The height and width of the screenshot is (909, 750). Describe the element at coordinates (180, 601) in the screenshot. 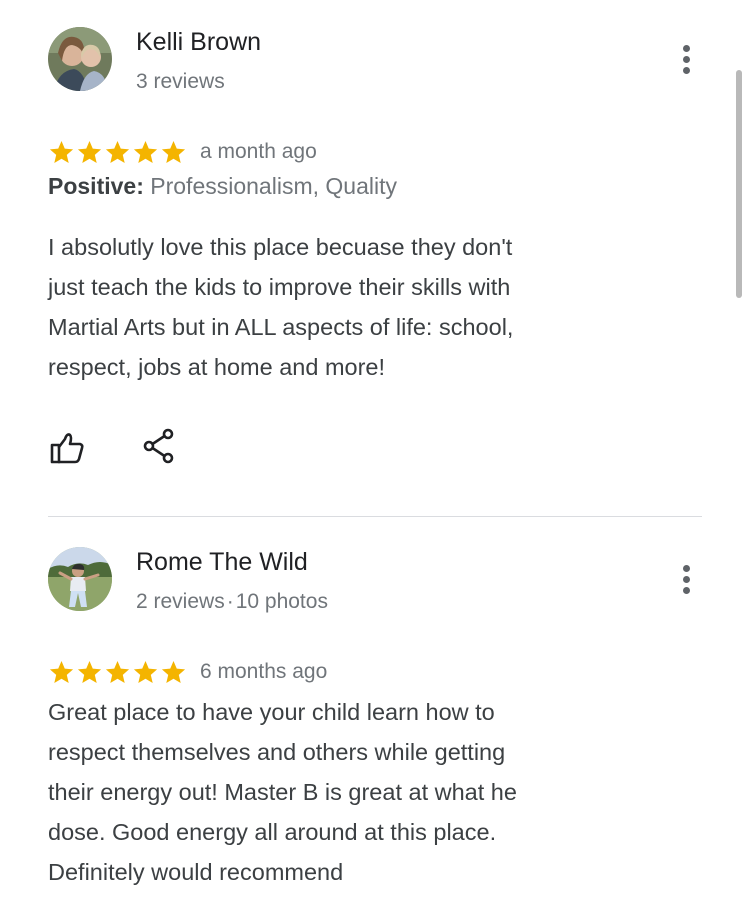

I see `review-count: 2 reviews` at that location.